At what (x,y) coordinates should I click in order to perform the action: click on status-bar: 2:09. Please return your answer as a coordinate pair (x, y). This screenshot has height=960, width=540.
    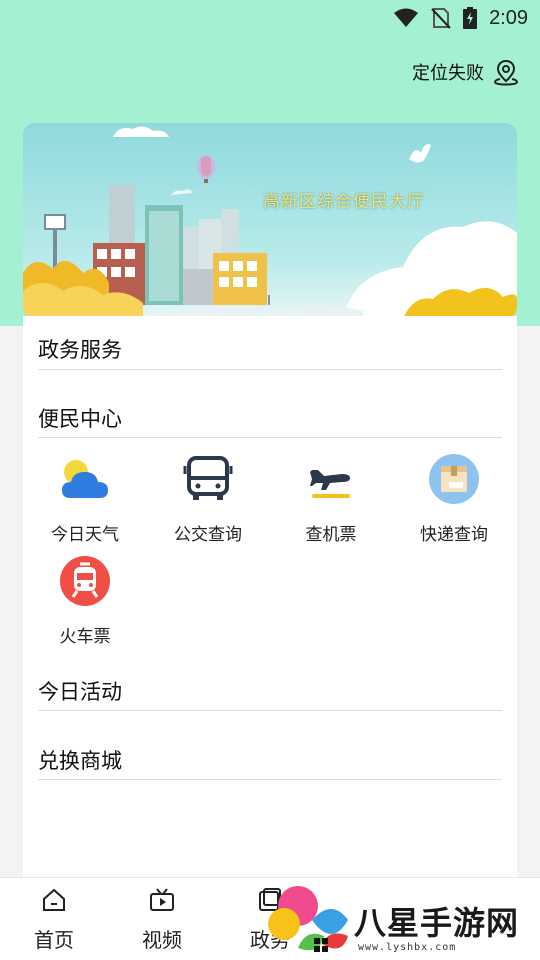
    Looking at the image, I should click on (270, 18).